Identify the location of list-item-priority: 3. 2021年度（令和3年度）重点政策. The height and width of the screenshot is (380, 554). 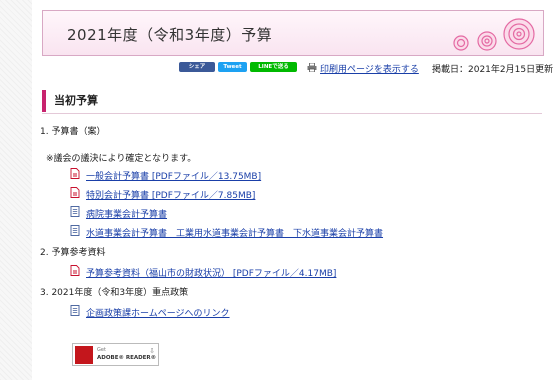
(114, 293).